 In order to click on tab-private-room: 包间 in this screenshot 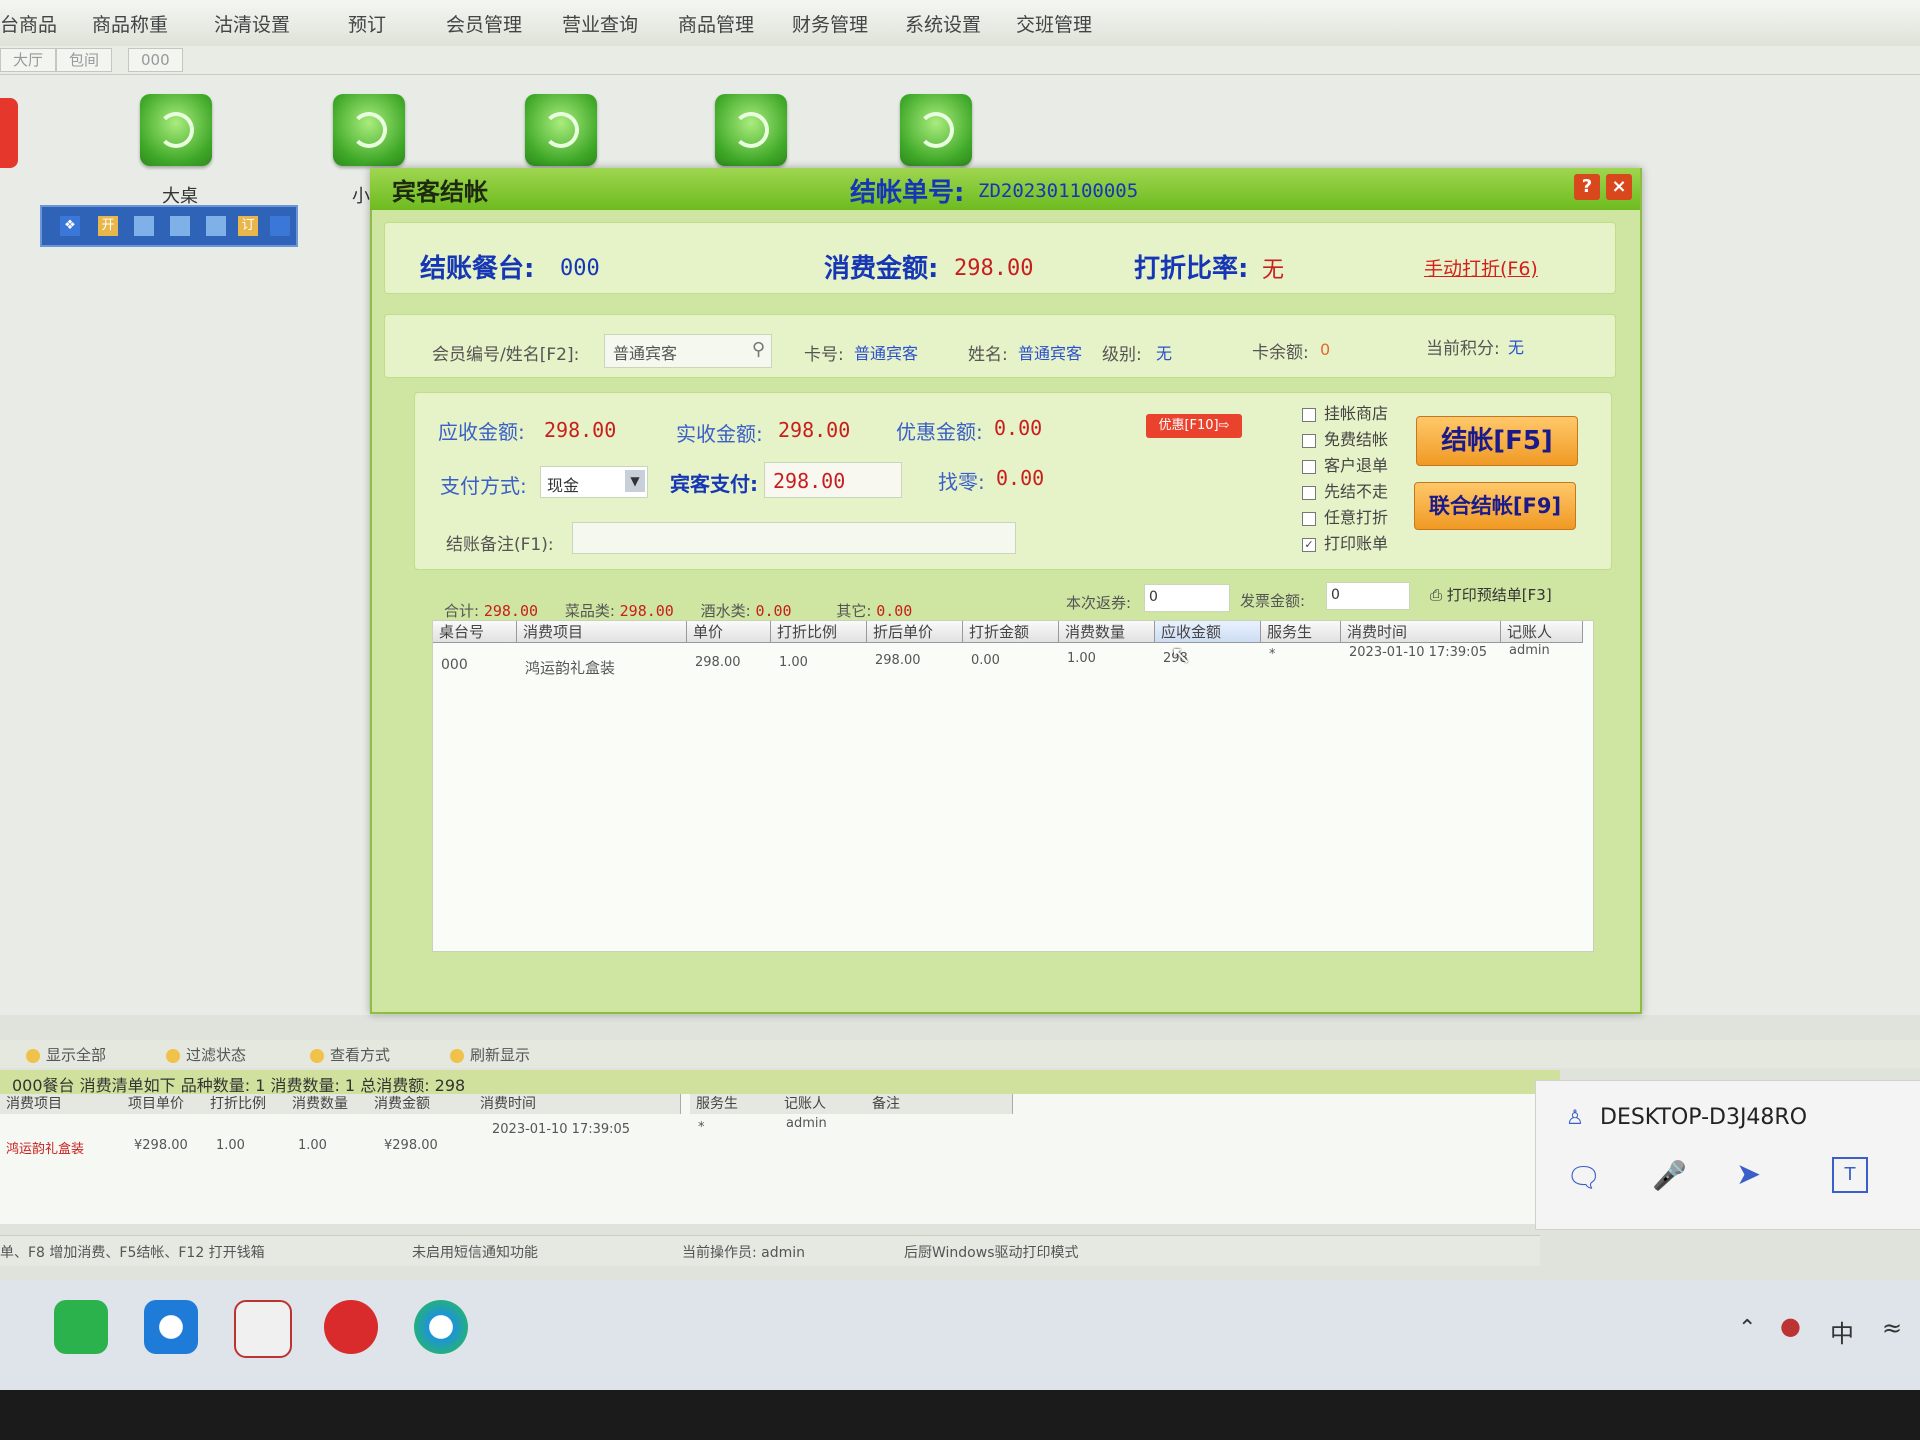, I will do `click(84, 60)`.